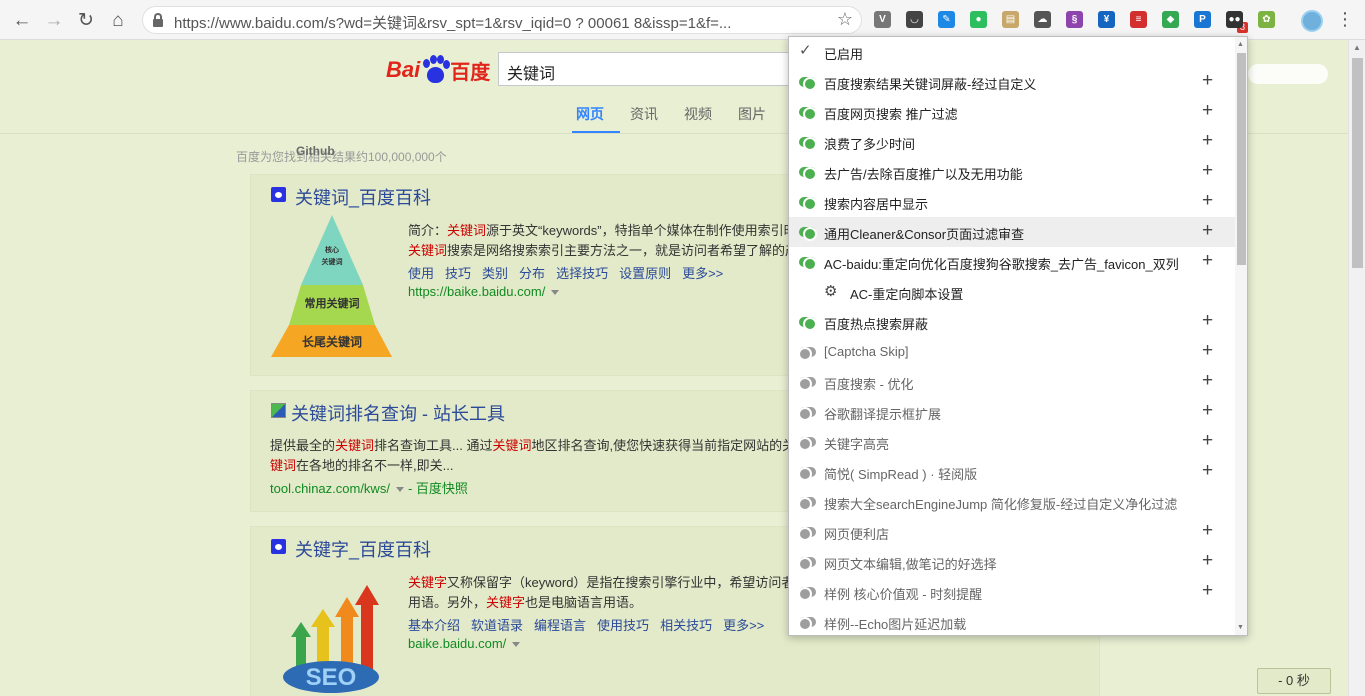  Describe the element at coordinates (1042, 19) in the screenshot. I see `cloud-icon: ☁` at that location.